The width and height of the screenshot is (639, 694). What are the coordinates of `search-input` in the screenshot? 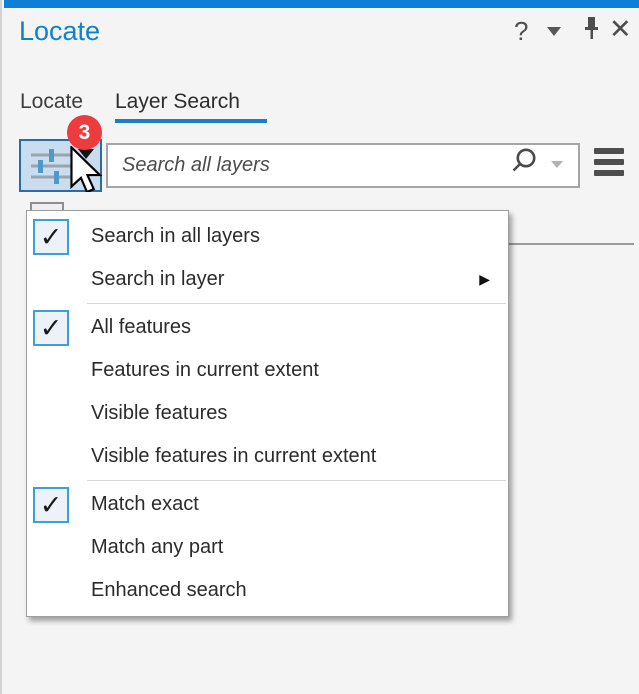 It's located at (343, 165).